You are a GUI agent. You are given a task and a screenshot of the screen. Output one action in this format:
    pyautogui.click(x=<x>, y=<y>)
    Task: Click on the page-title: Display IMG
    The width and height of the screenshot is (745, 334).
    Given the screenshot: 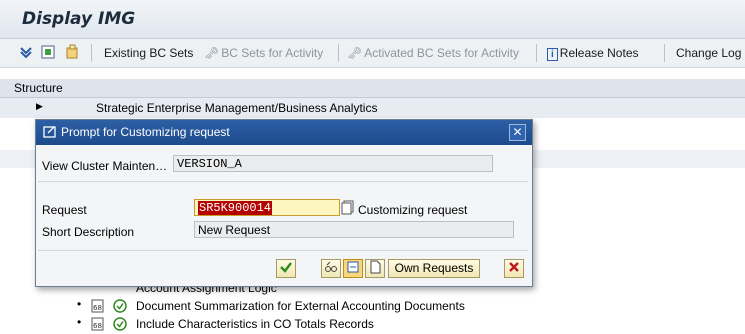 What is the action you would take?
    pyautogui.click(x=79, y=19)
    